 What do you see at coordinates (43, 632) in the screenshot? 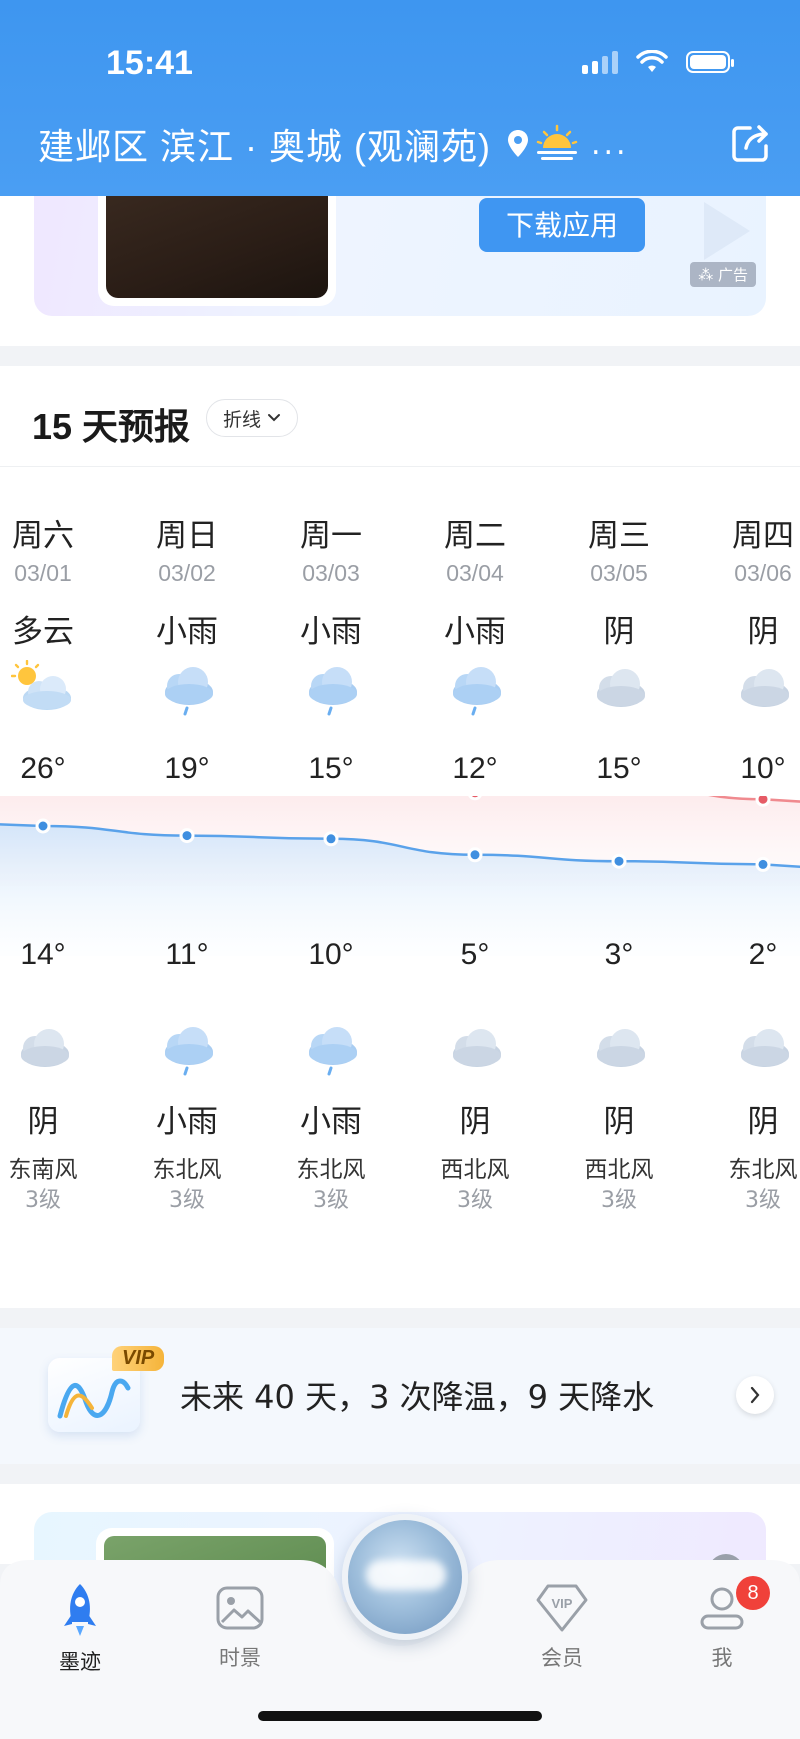
I see `day-condition: 多云` at bounding box center [43, 632].